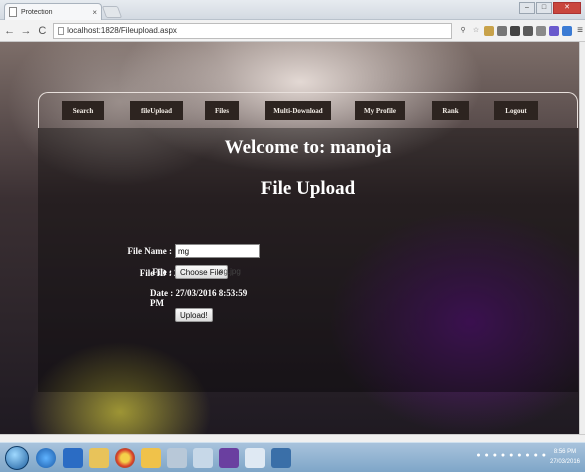 The width and height of the screenshot is (585, 472). I want to click on internet-explorer-icon, so click(46, 458).